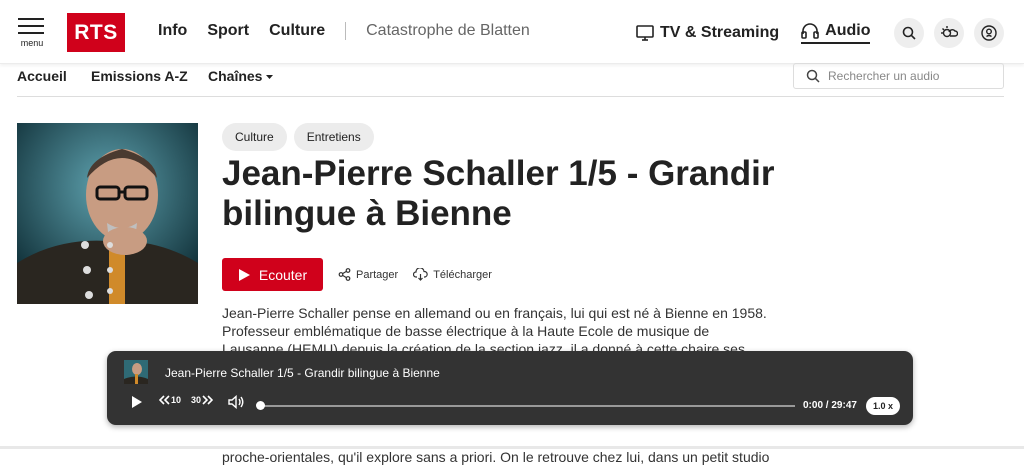  What do you see at coordinates (844, 405) in the screenshot?
I see `duration: 29:47` at bounding box center [844, 405].